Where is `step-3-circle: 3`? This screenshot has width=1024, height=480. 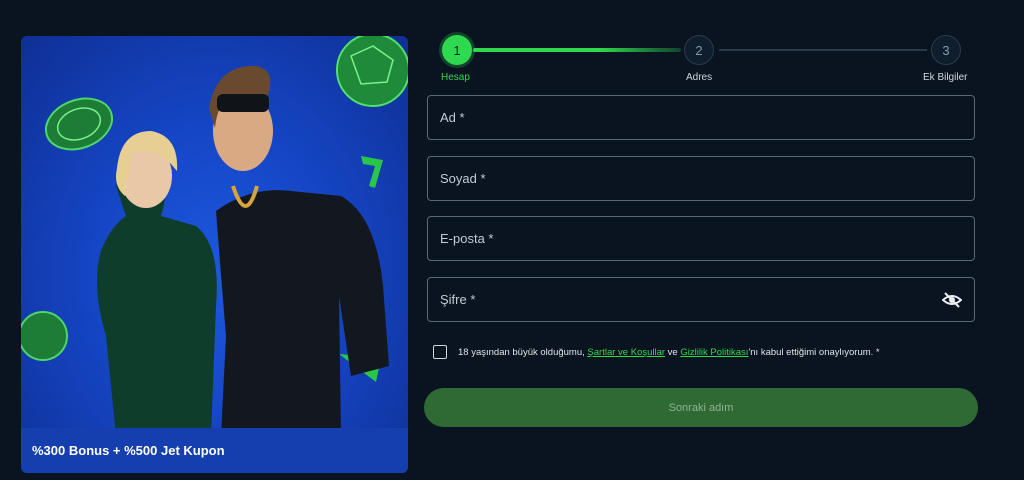
step-3-circle: 3 is located at coordinates (946, 50).